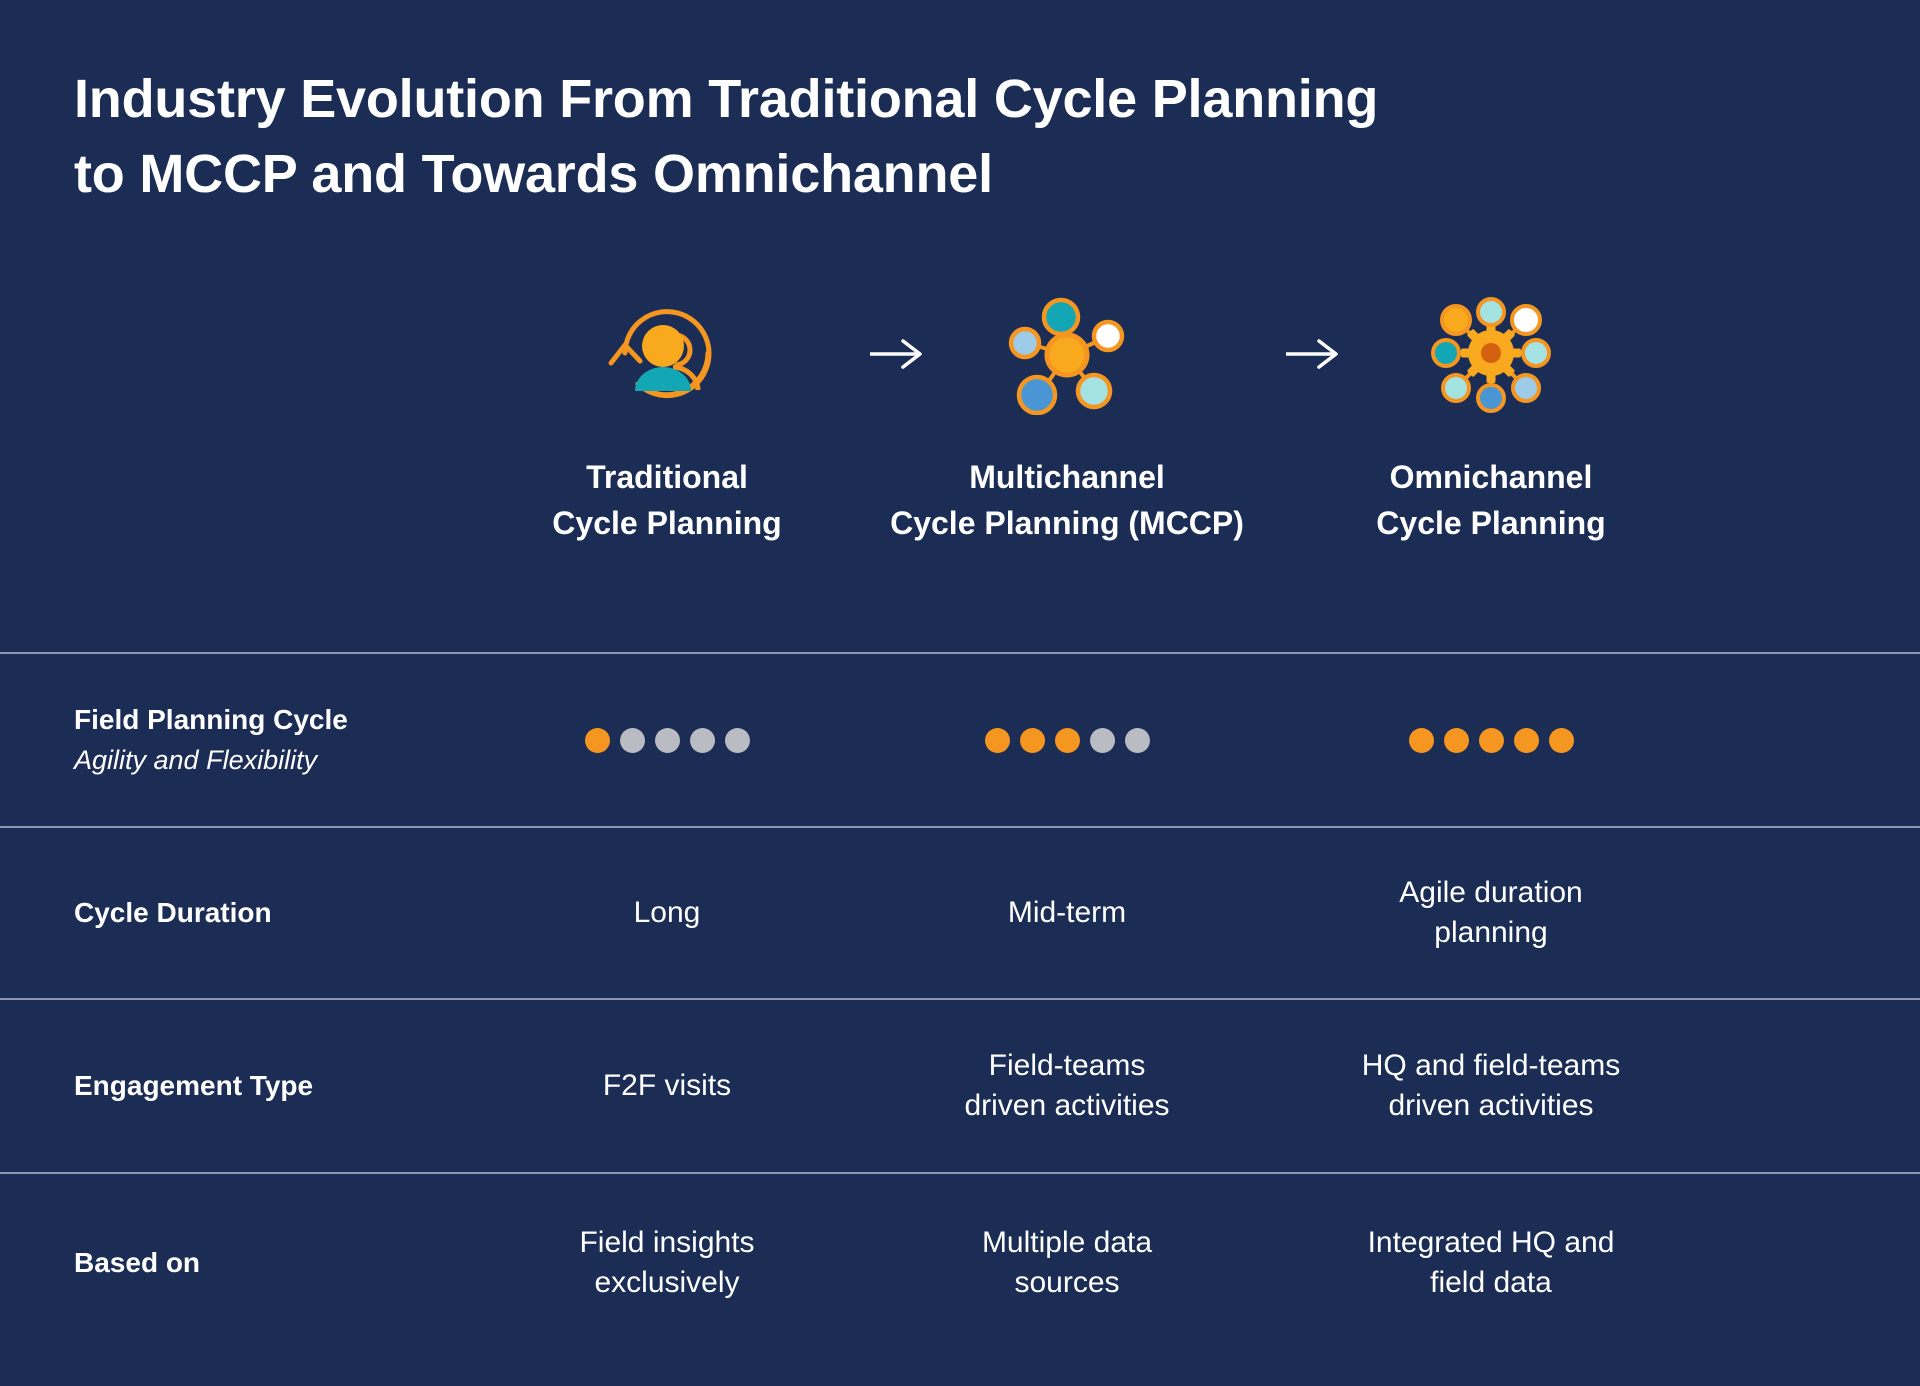 This screenshot has width=1920, height=1386. I want to click on value-cell-omnichannel: Agile duration planning, so click(1491, 912).